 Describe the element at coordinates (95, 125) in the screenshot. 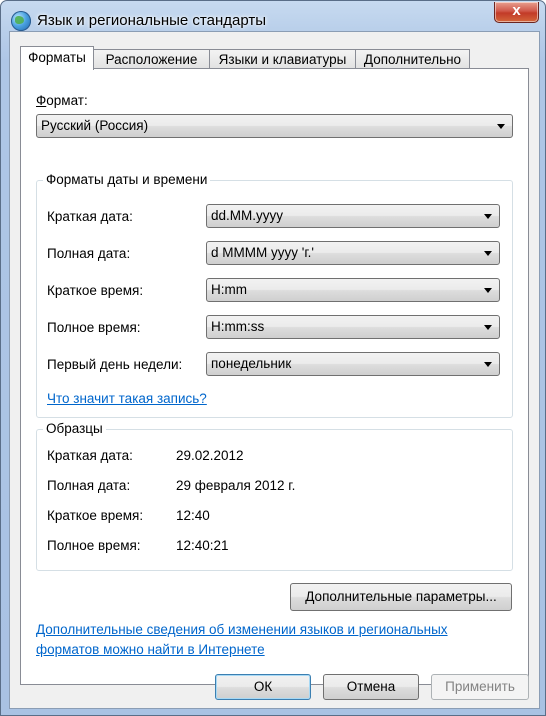

I see `format-value: Русский (Россия)` at that location.